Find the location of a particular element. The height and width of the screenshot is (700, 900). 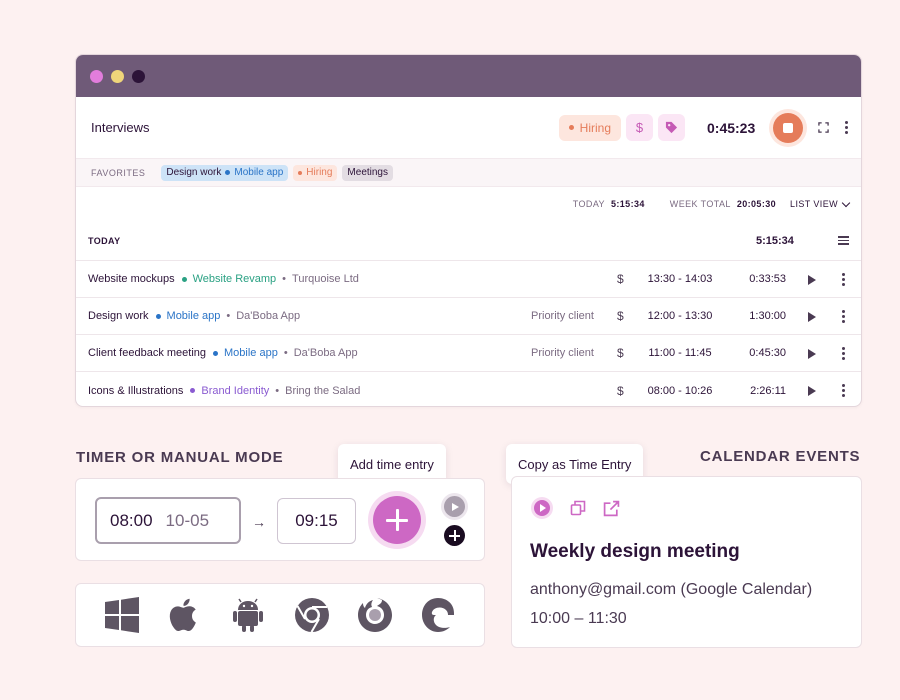

entry-time-range: 12:00 - 13:30 is located at coordinates (680, 316).